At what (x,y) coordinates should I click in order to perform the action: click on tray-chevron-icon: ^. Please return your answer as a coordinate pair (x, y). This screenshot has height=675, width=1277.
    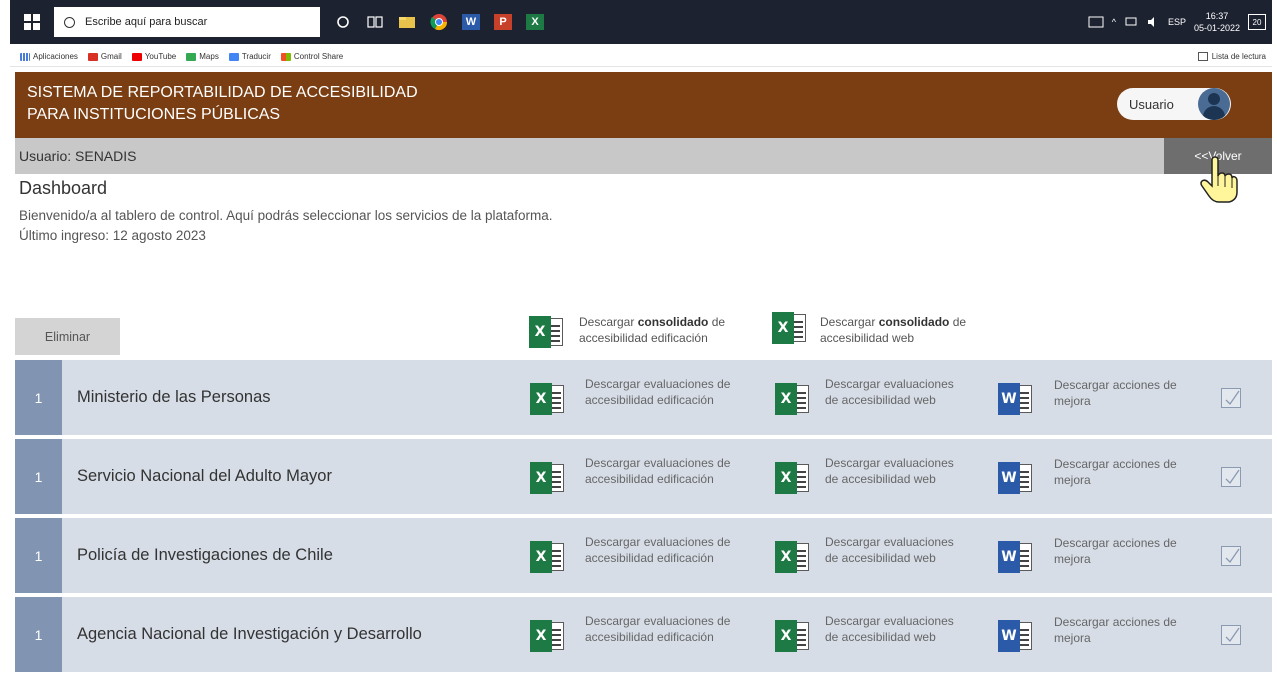
    Looking at the image, I should click on (1114, 22).